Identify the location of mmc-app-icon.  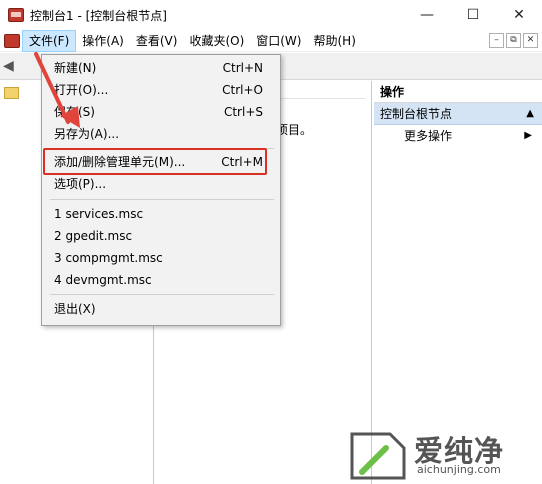
(16, 15).